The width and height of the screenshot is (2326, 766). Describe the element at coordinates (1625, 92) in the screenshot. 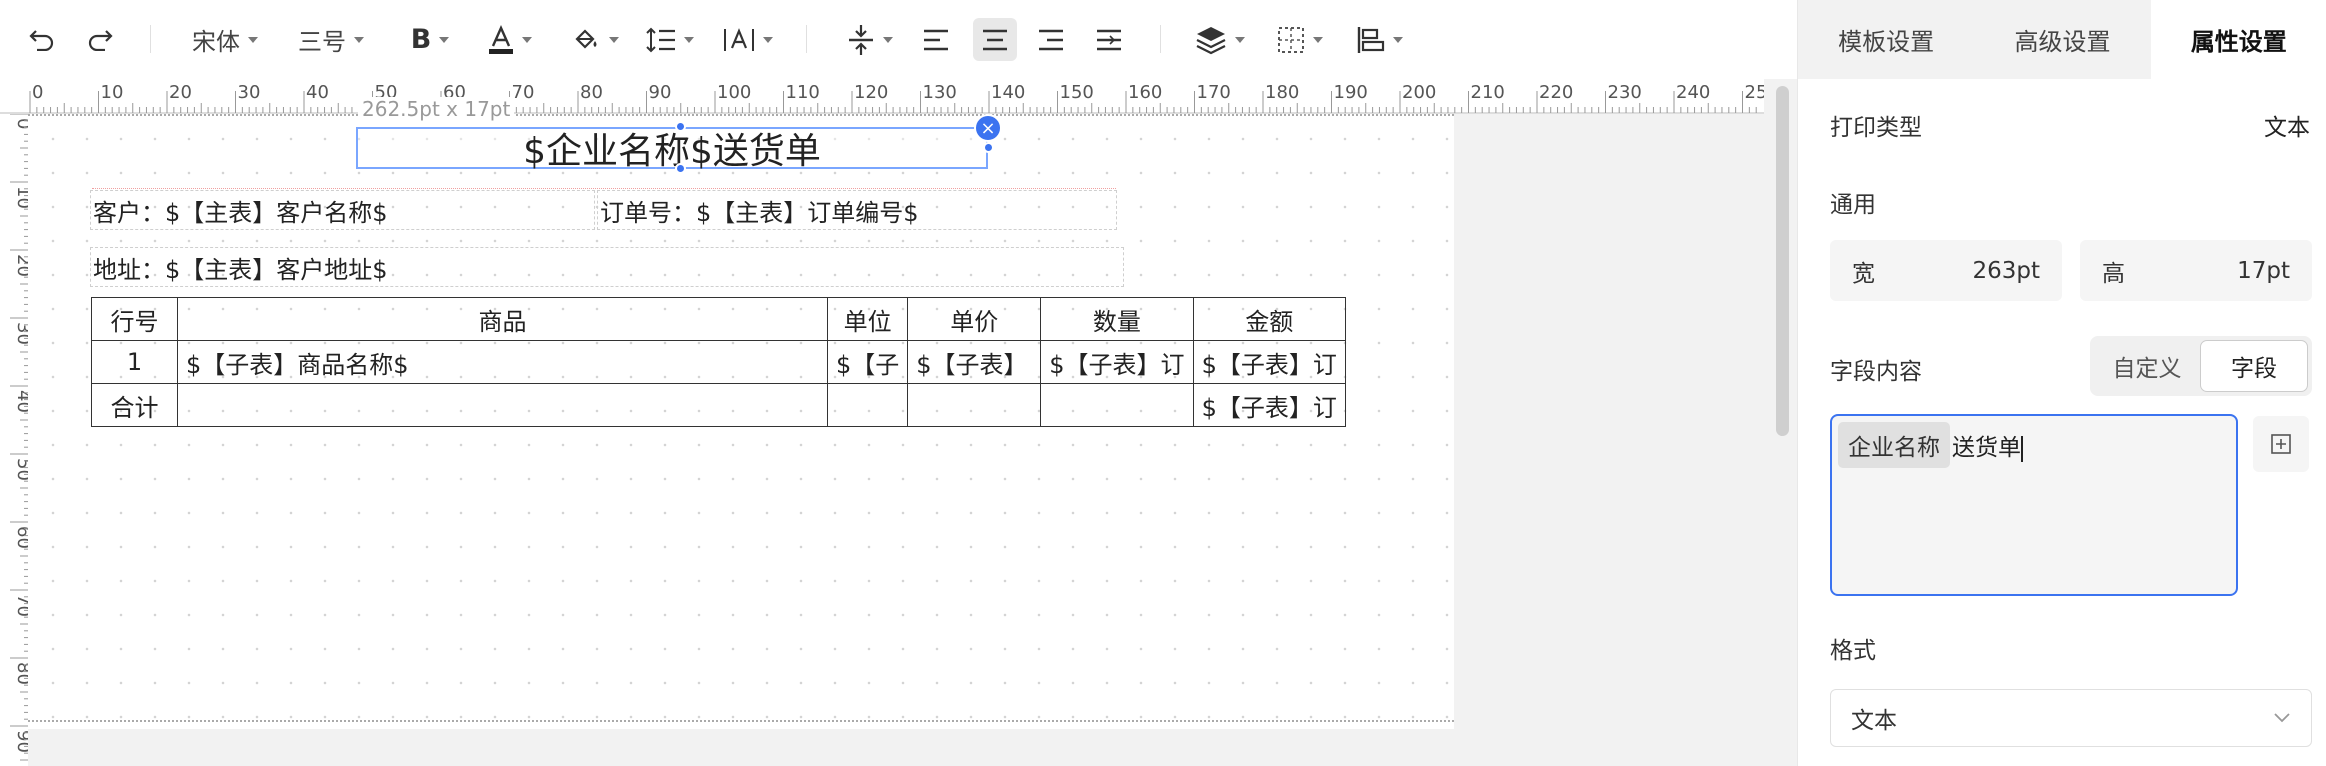

I see `ruler-label: 230` at that location.